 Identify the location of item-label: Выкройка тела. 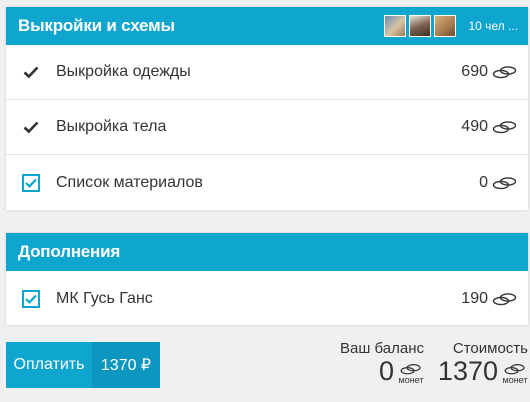
(111, 126).